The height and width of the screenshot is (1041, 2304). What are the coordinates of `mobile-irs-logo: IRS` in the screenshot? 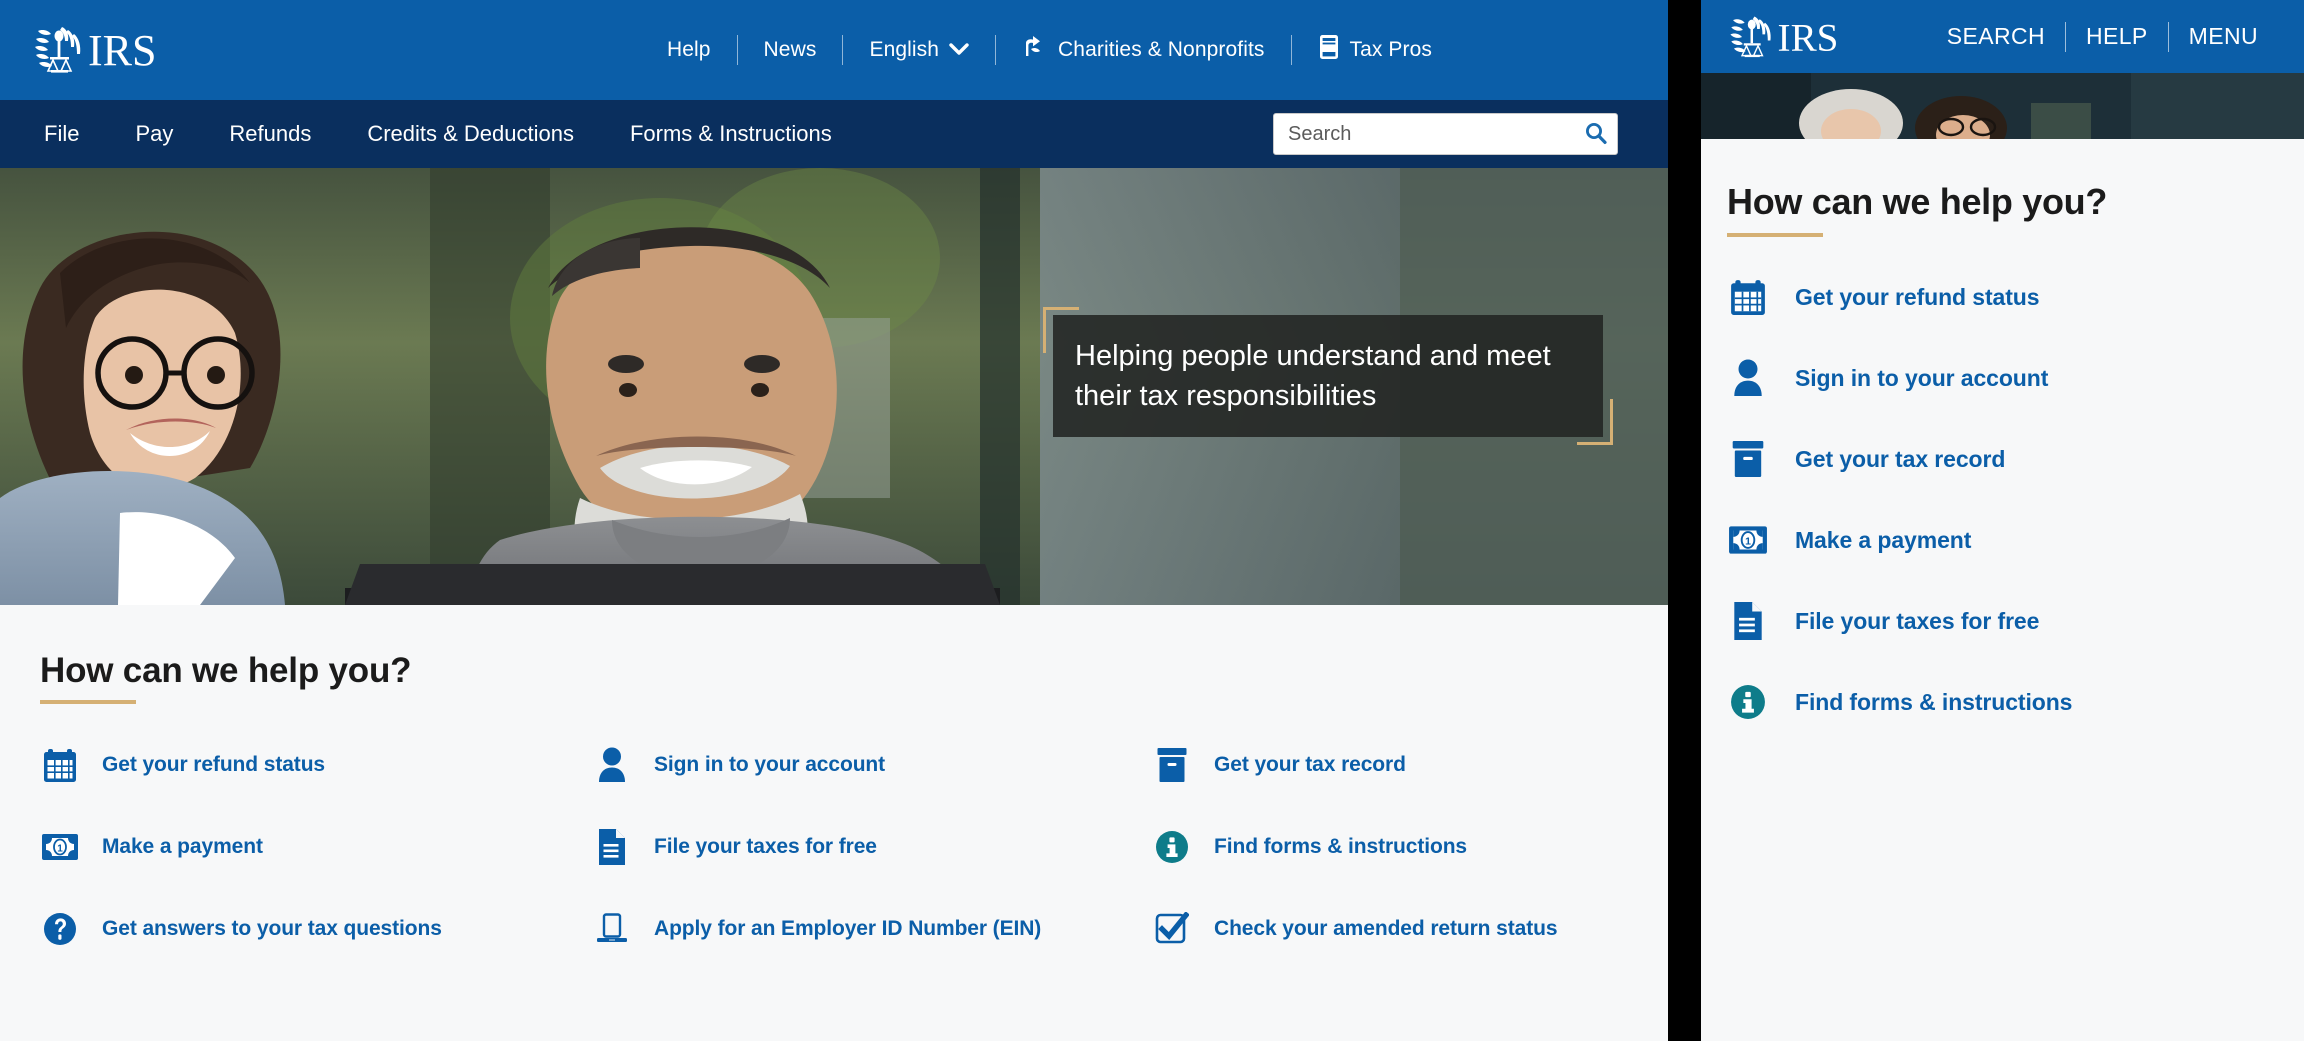 It's located at (1790, 37).